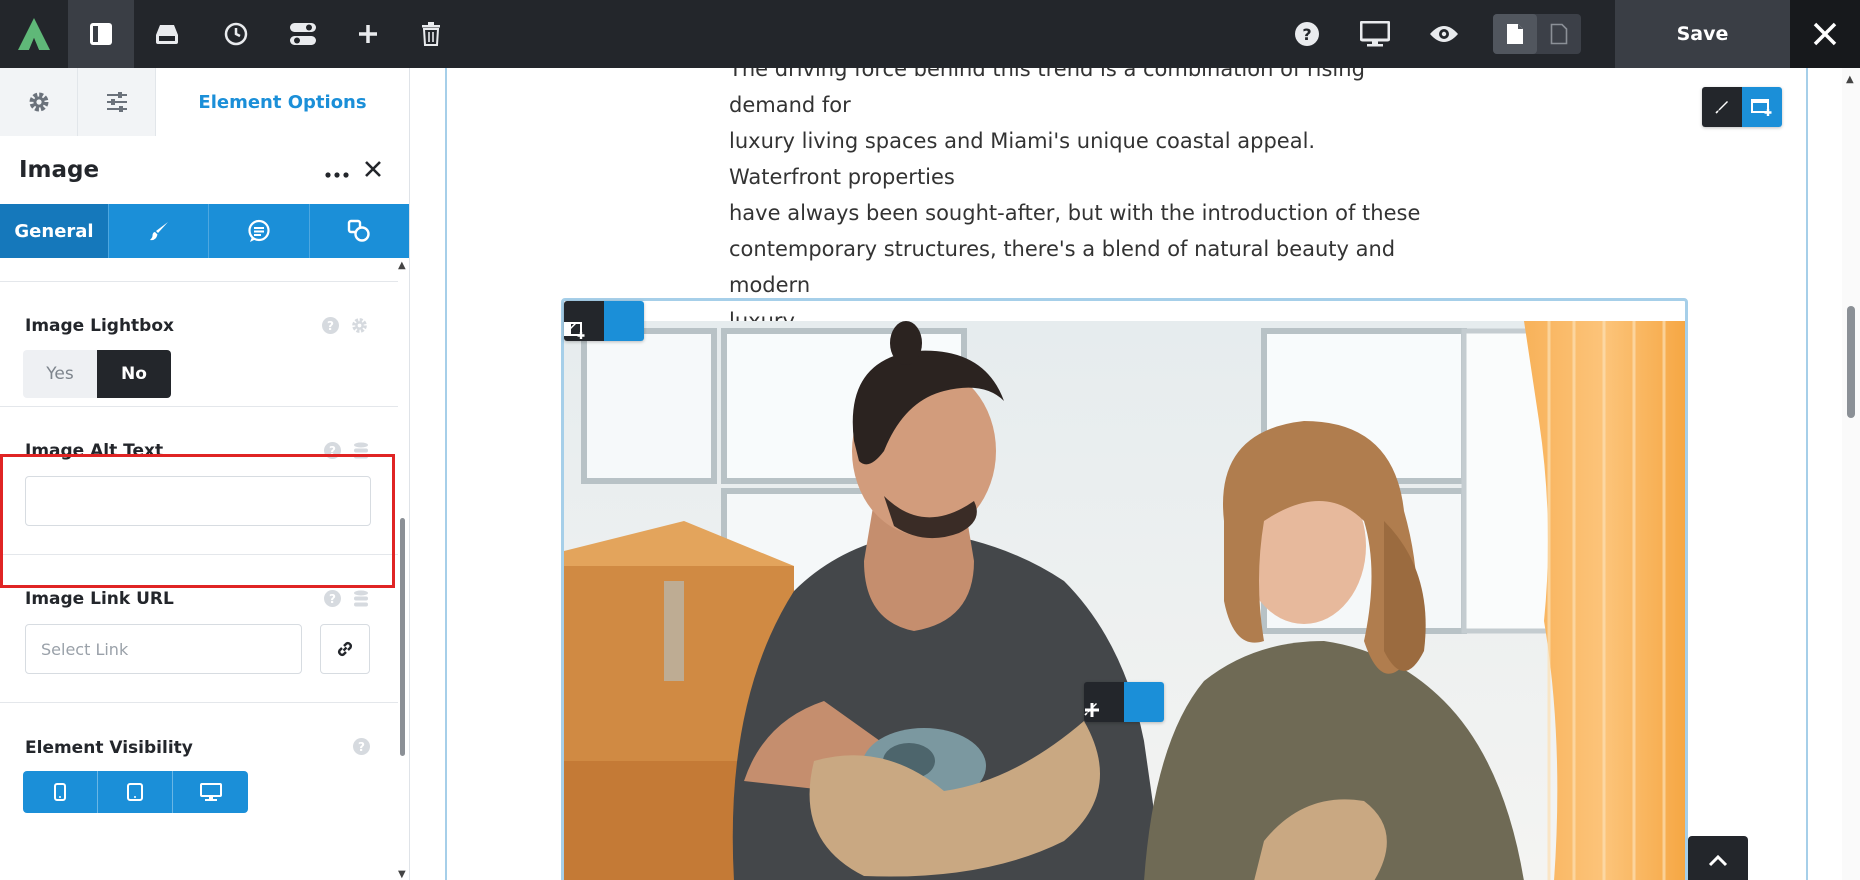  Describe the element at coordinates (54, 231) in the screenshot. I see `subtab-general: General` at that location.